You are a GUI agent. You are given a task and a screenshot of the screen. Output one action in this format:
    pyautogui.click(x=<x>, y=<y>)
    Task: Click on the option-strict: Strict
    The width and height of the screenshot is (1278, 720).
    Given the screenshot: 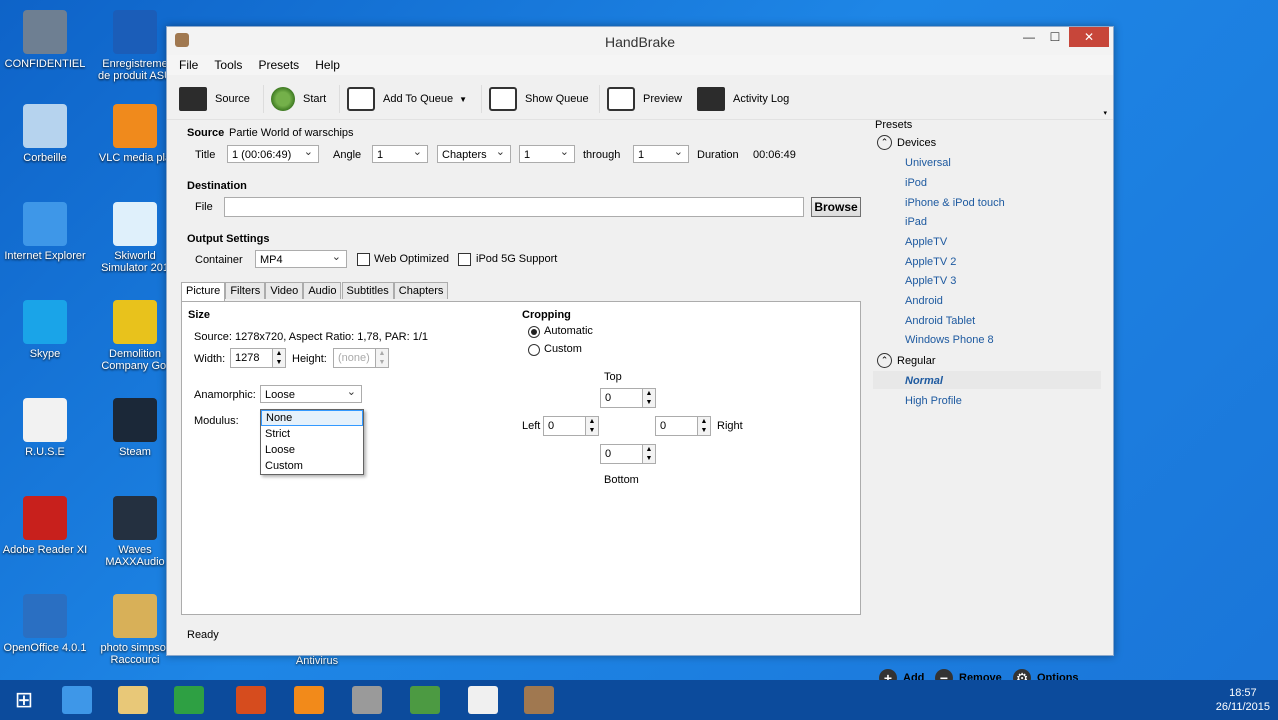 What is the action you would take?
    pyautogui.click(x=312, y=434)
    